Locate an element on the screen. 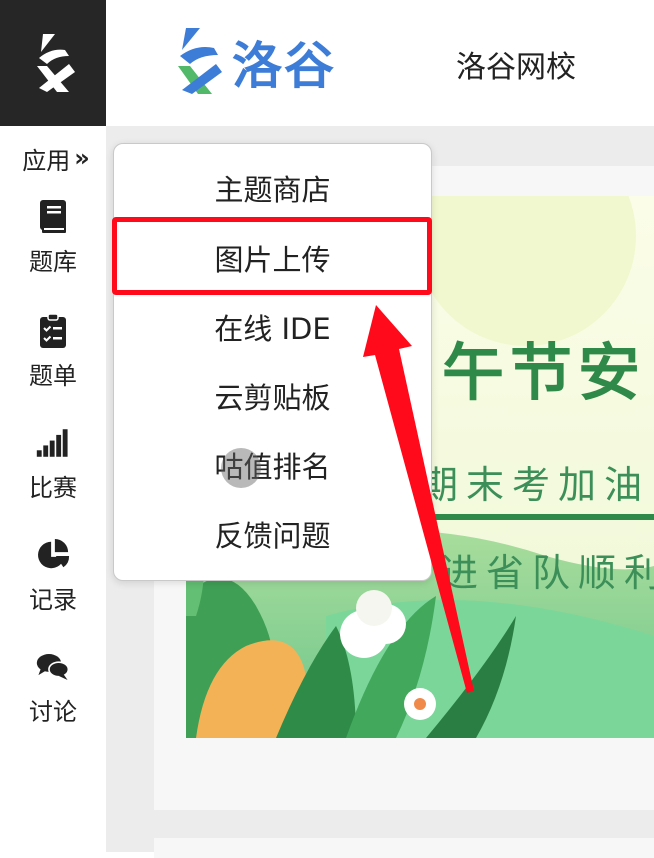 The width and height of the screenshot is (654, 858). sidebar-item-label: 记录 is located at coordinates (53, 600).